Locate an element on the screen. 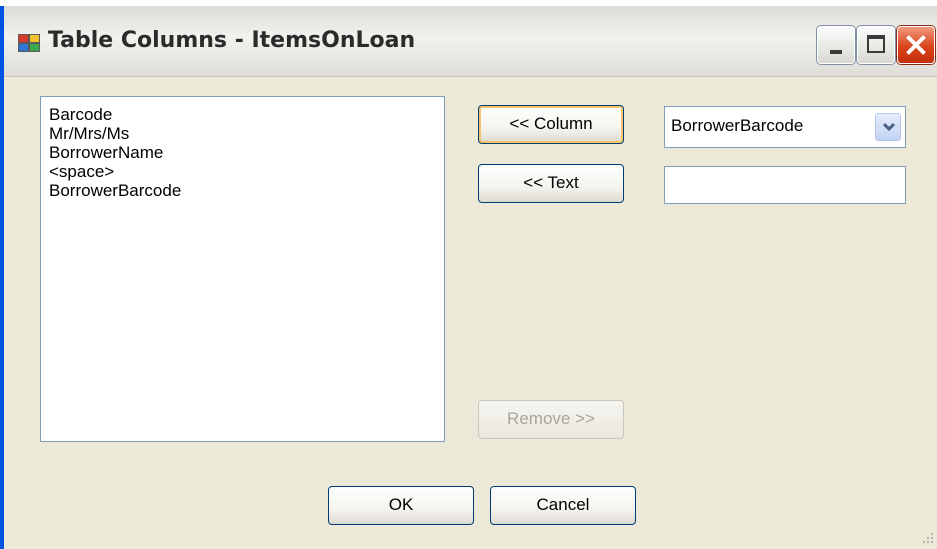 This screenshot has width=937, height=549. maximize-button is located at coordinates (876, 45).